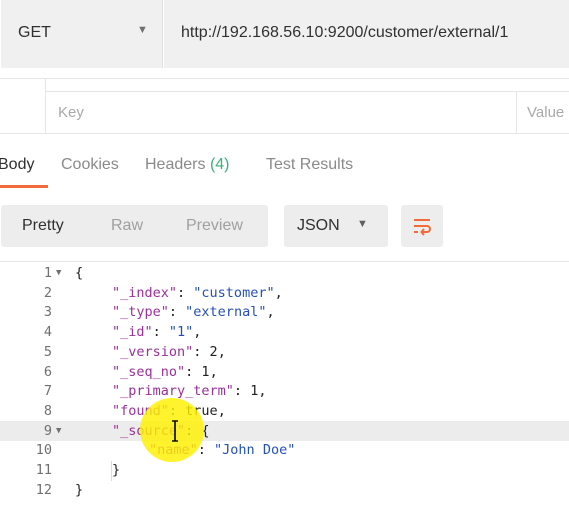  I want to click on line-gutter: 12, so click(33, 490).